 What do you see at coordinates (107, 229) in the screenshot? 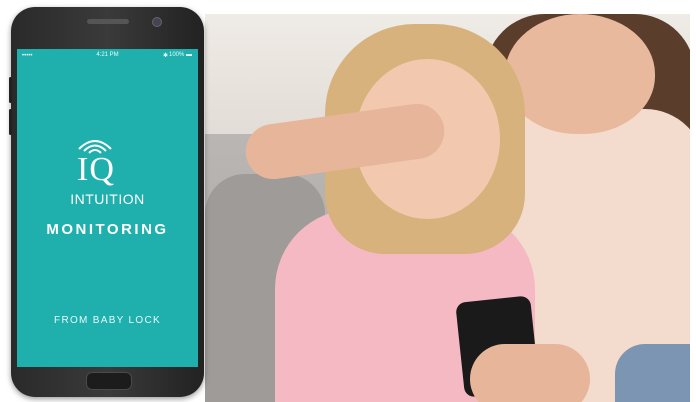
I see `product-title: MONITORING` at bounding box center [107, 229].